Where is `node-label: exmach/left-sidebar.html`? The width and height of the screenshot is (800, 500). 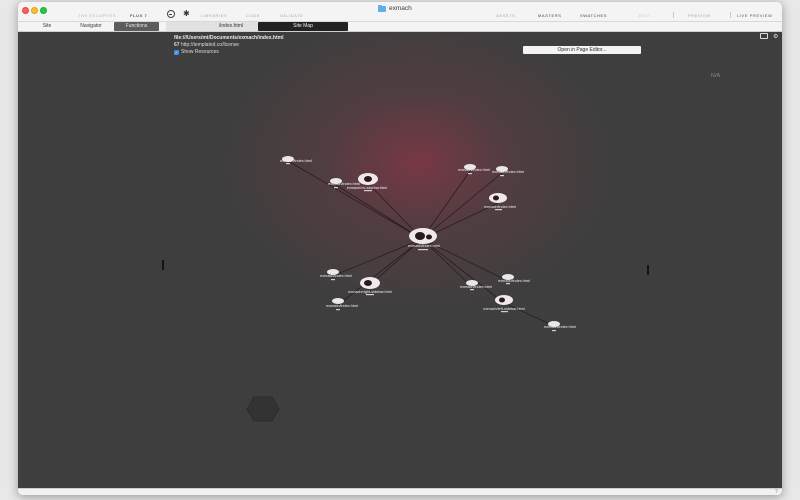 node-label: exmach/left-sidebar.html is located at coordinates (503, 309).